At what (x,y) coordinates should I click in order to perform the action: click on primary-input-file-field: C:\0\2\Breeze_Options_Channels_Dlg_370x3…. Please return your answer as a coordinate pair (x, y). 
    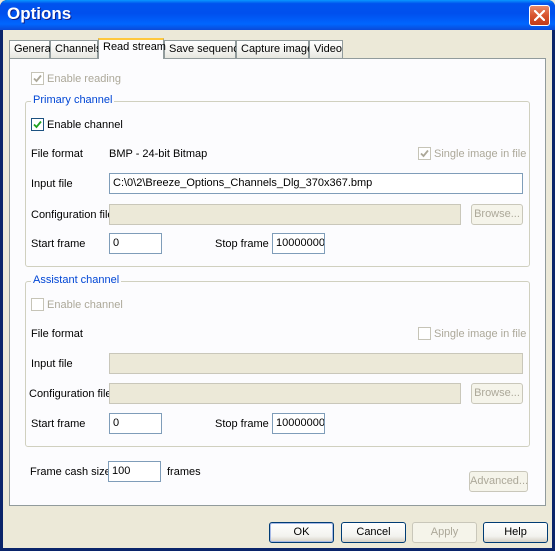
    Looking at the image, I should click on (316, 183).